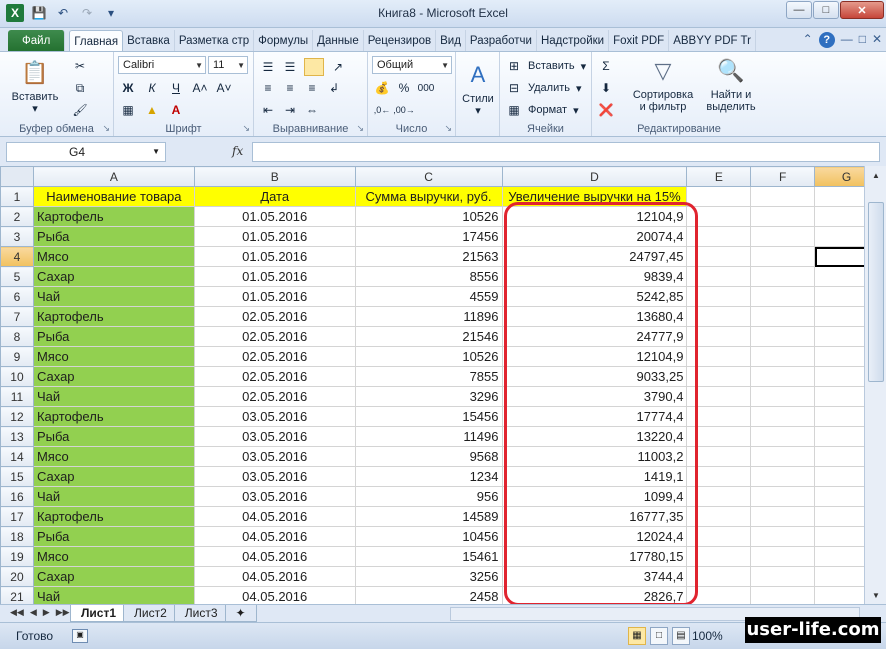 The width and height of the screenshot is (886, 649). I want to click on row-header: 14, so click(17, 456).